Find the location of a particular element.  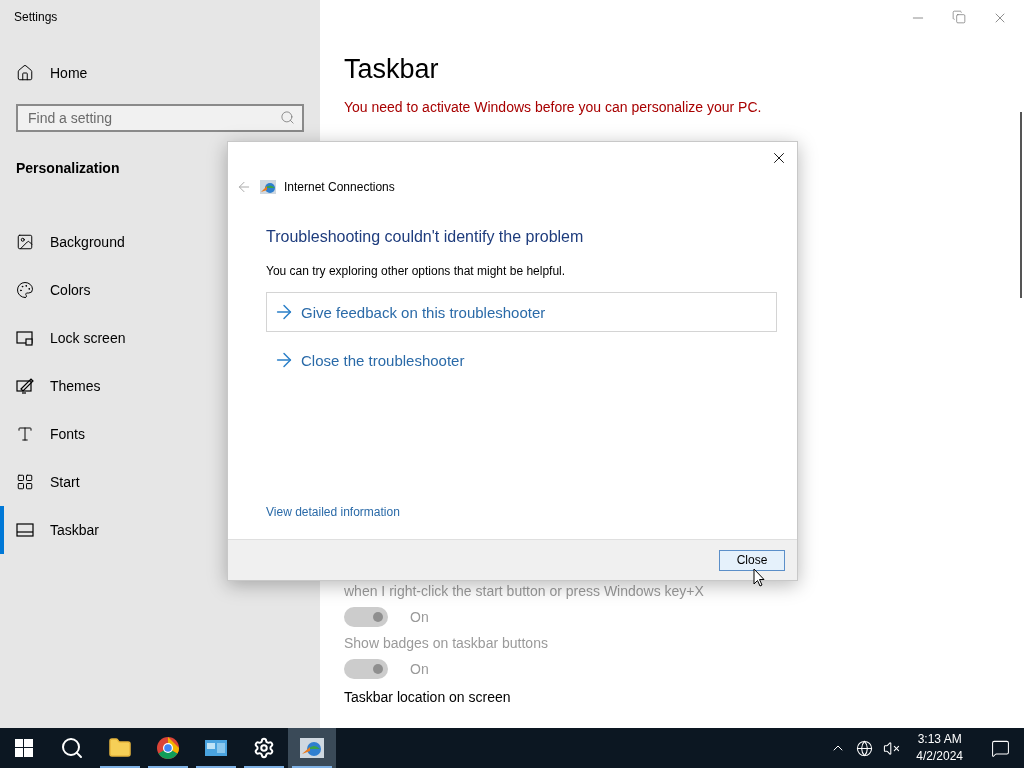

sidebar-item: Start is located at coordinates (160, 482).